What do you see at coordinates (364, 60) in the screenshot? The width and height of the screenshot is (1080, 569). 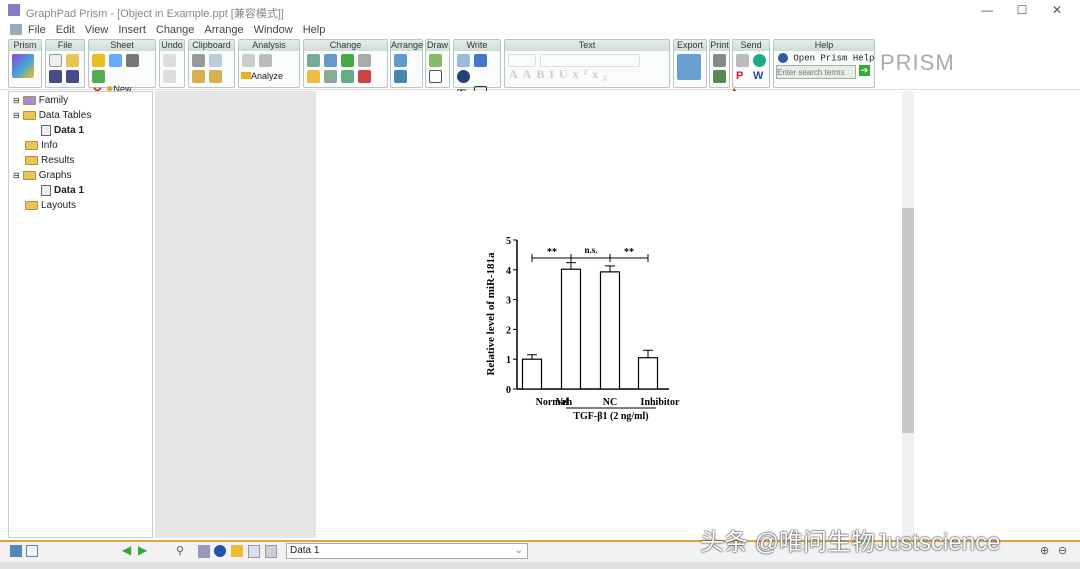 I see `rotate-icon` at bounding box center [364, 60].